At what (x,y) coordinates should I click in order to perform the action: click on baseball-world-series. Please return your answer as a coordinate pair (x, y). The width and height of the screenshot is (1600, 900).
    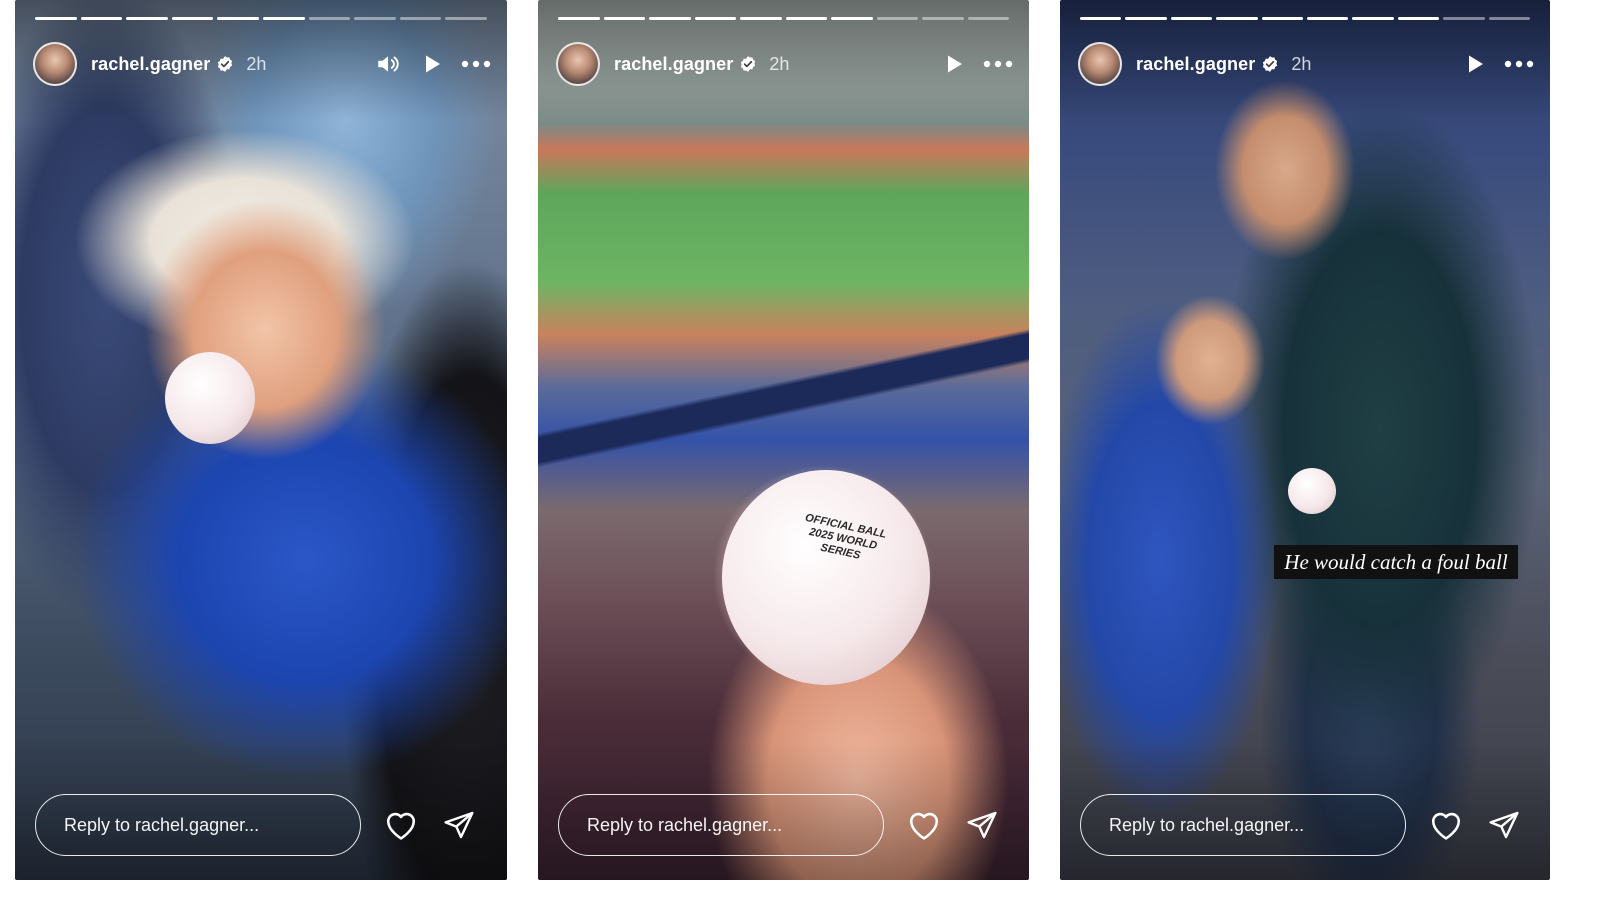
    Looking at the image, I should click on (826, 577).